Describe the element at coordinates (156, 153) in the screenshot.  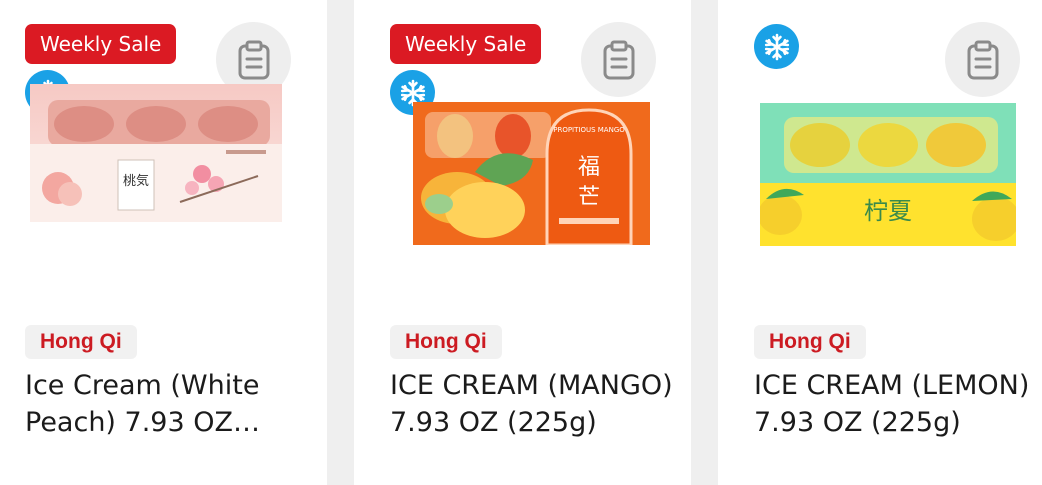
I see `product-image-white-peach: 桃気` at that location.